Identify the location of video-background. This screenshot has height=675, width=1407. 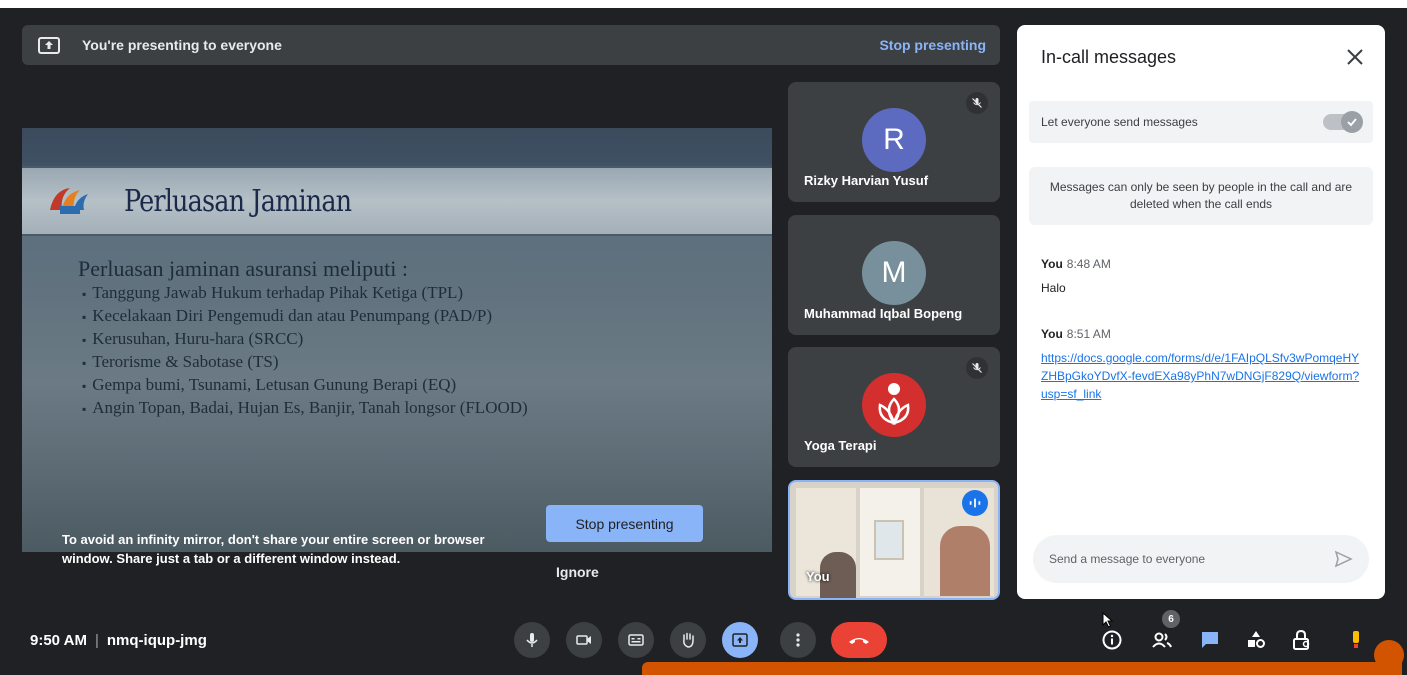
(889, 540).